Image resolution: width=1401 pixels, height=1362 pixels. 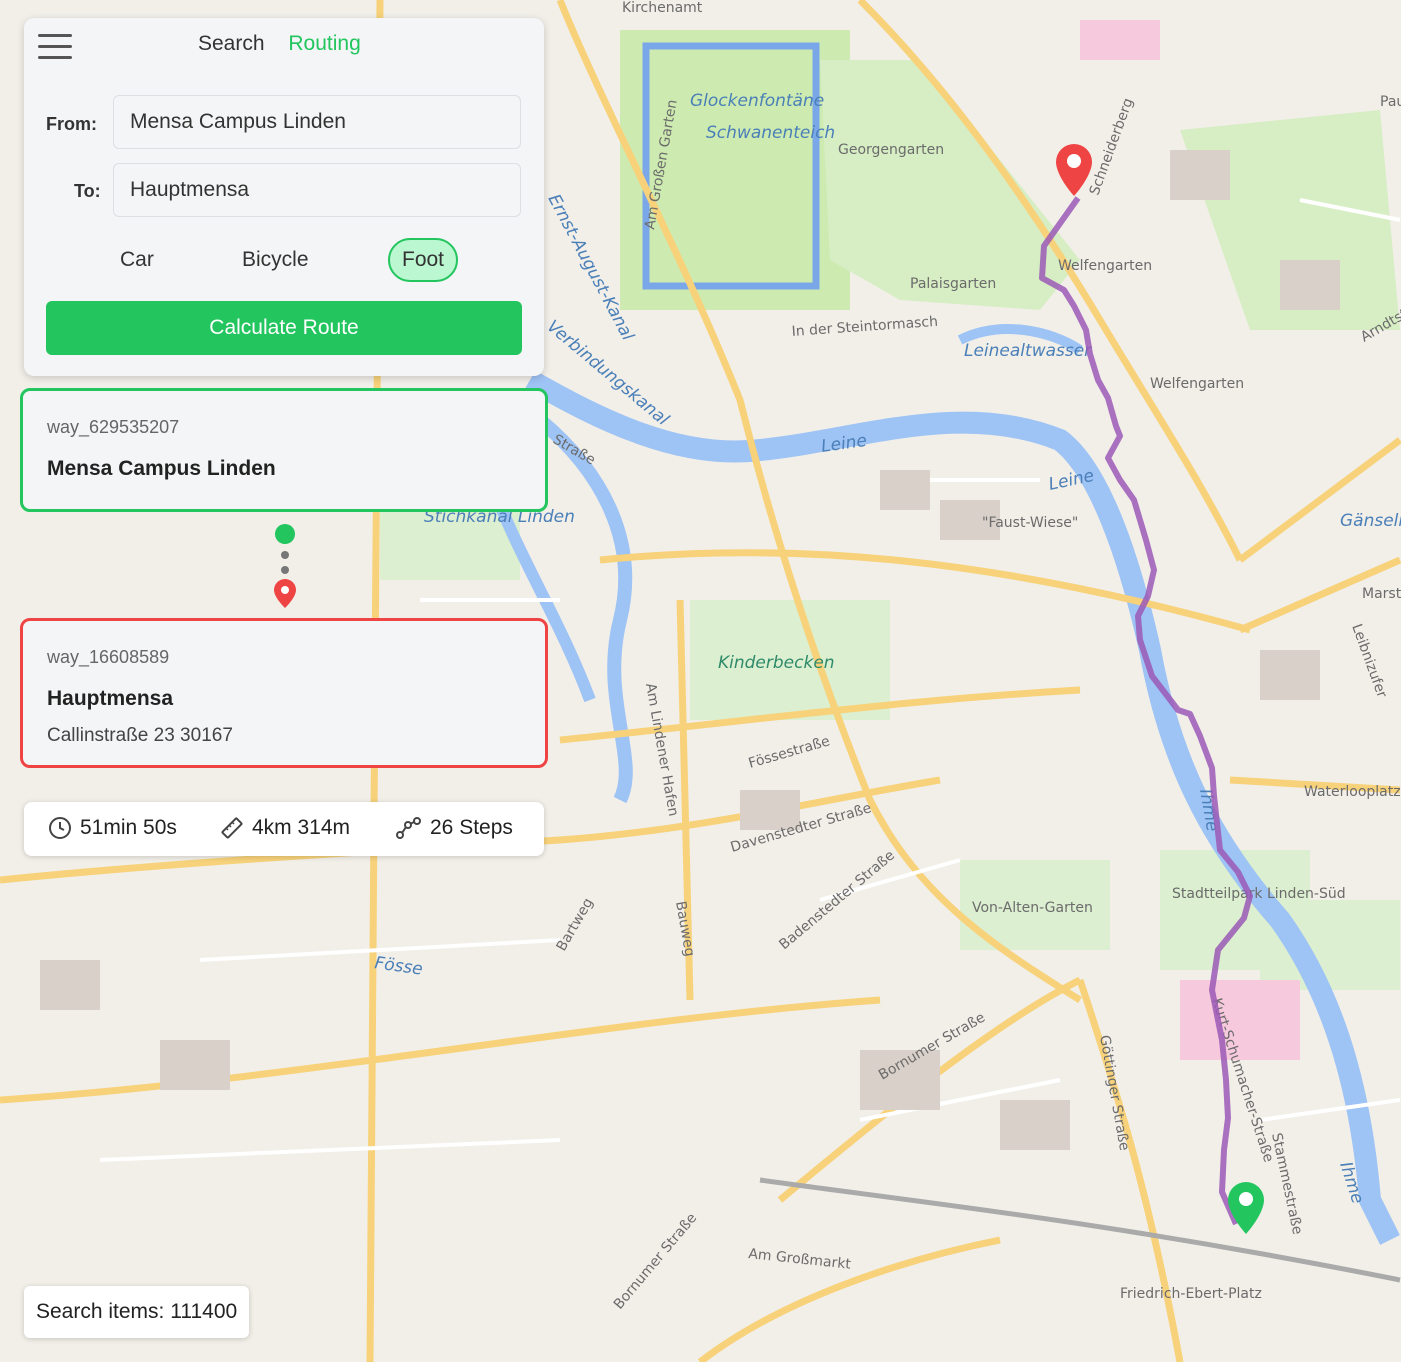 I want to click on svg-text: Stadtteilpark Linden-Süd, so click(x=1259, y=894).